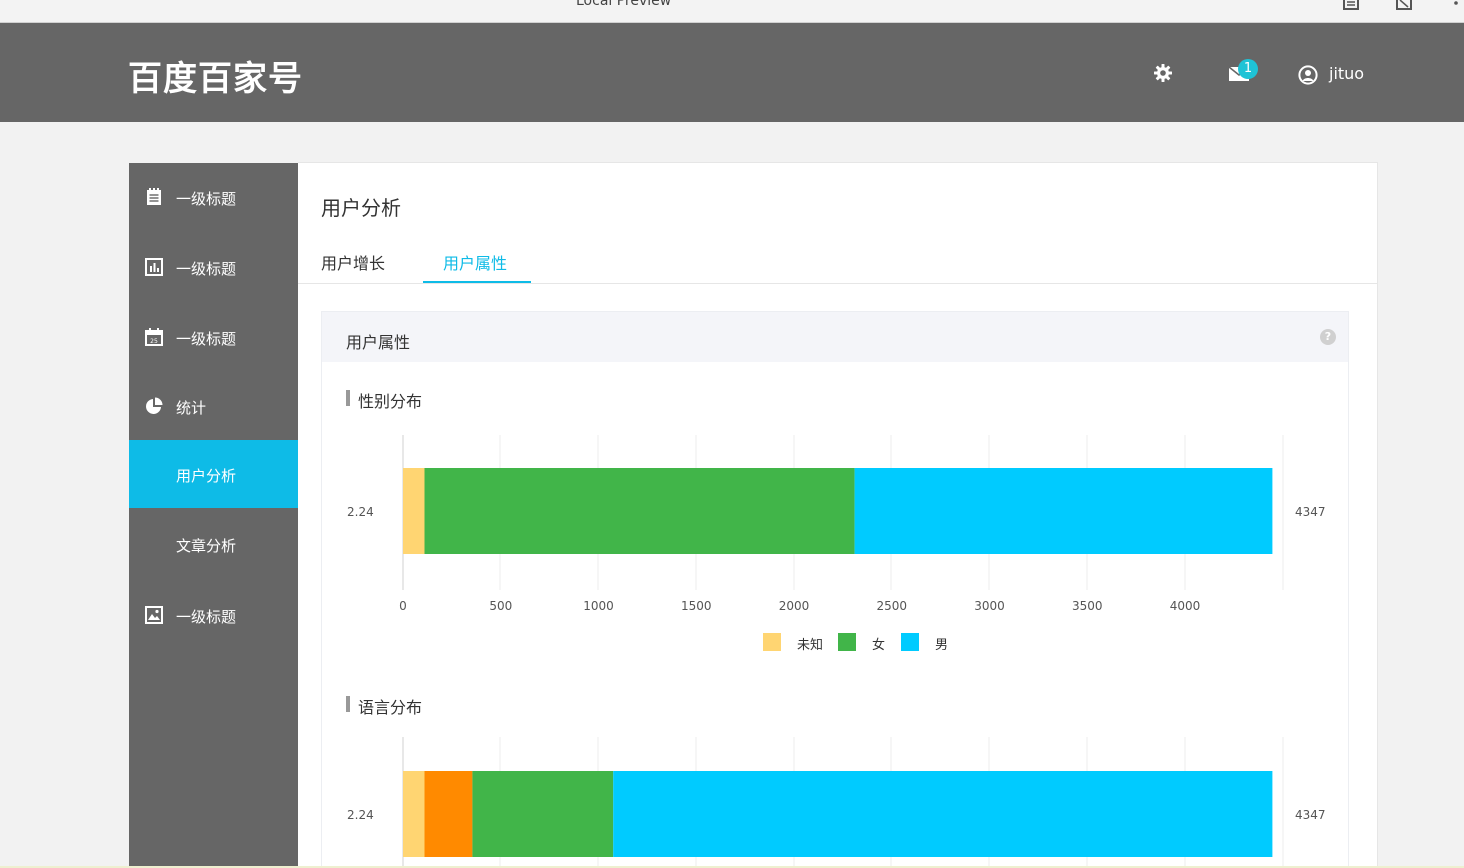 This screenshot has height=868, width=1464. Describe the element at coordinates (879, 645) in the screenshot. I see `legend-label: 女` at that location.